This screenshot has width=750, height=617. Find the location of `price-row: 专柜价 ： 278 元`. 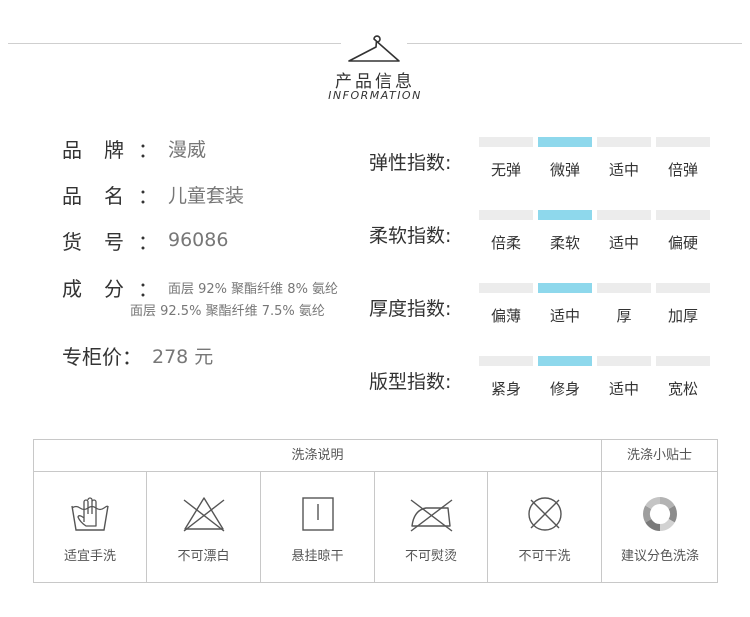

price-row: 专柜价 ： 278 元 is located at coordinates (137, 355).